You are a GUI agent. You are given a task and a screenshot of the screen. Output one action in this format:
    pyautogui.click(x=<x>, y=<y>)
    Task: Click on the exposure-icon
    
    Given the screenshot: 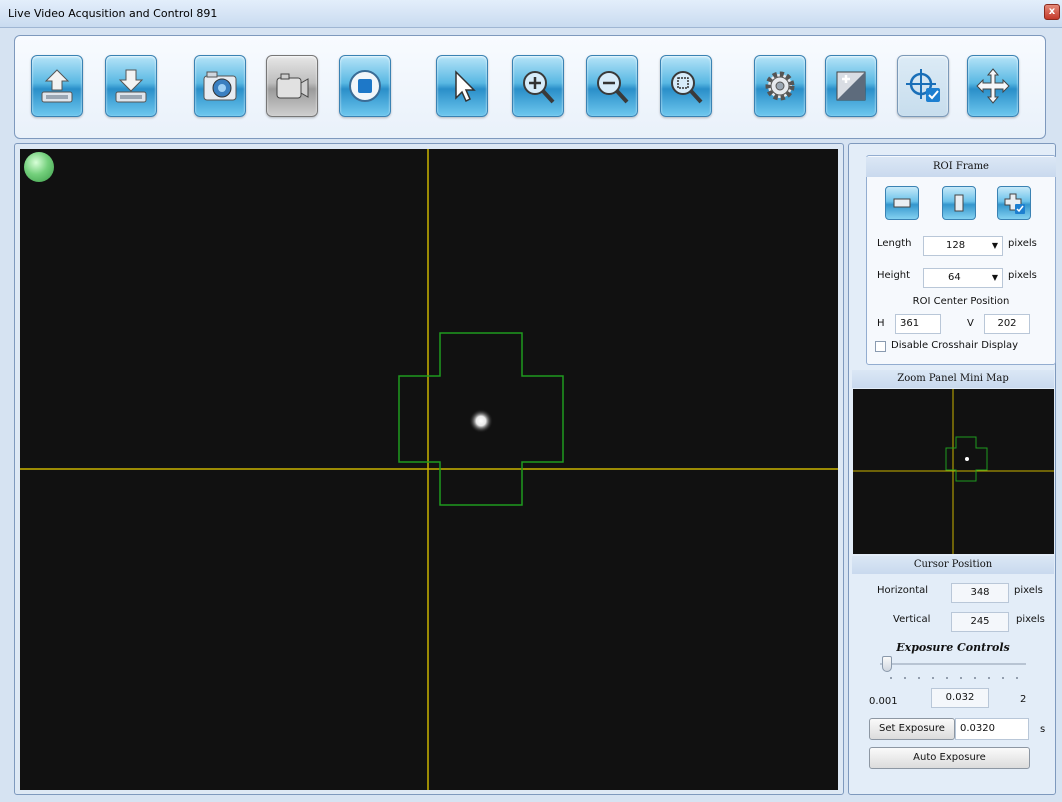 What is the action you would take?
    pyautogui.click(x=851, y=86)
    